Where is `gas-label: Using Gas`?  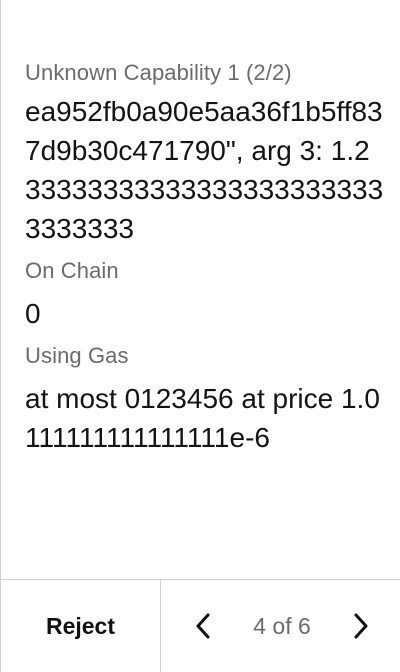
gas-label: Using Gas is located at coordinates (77, 355).